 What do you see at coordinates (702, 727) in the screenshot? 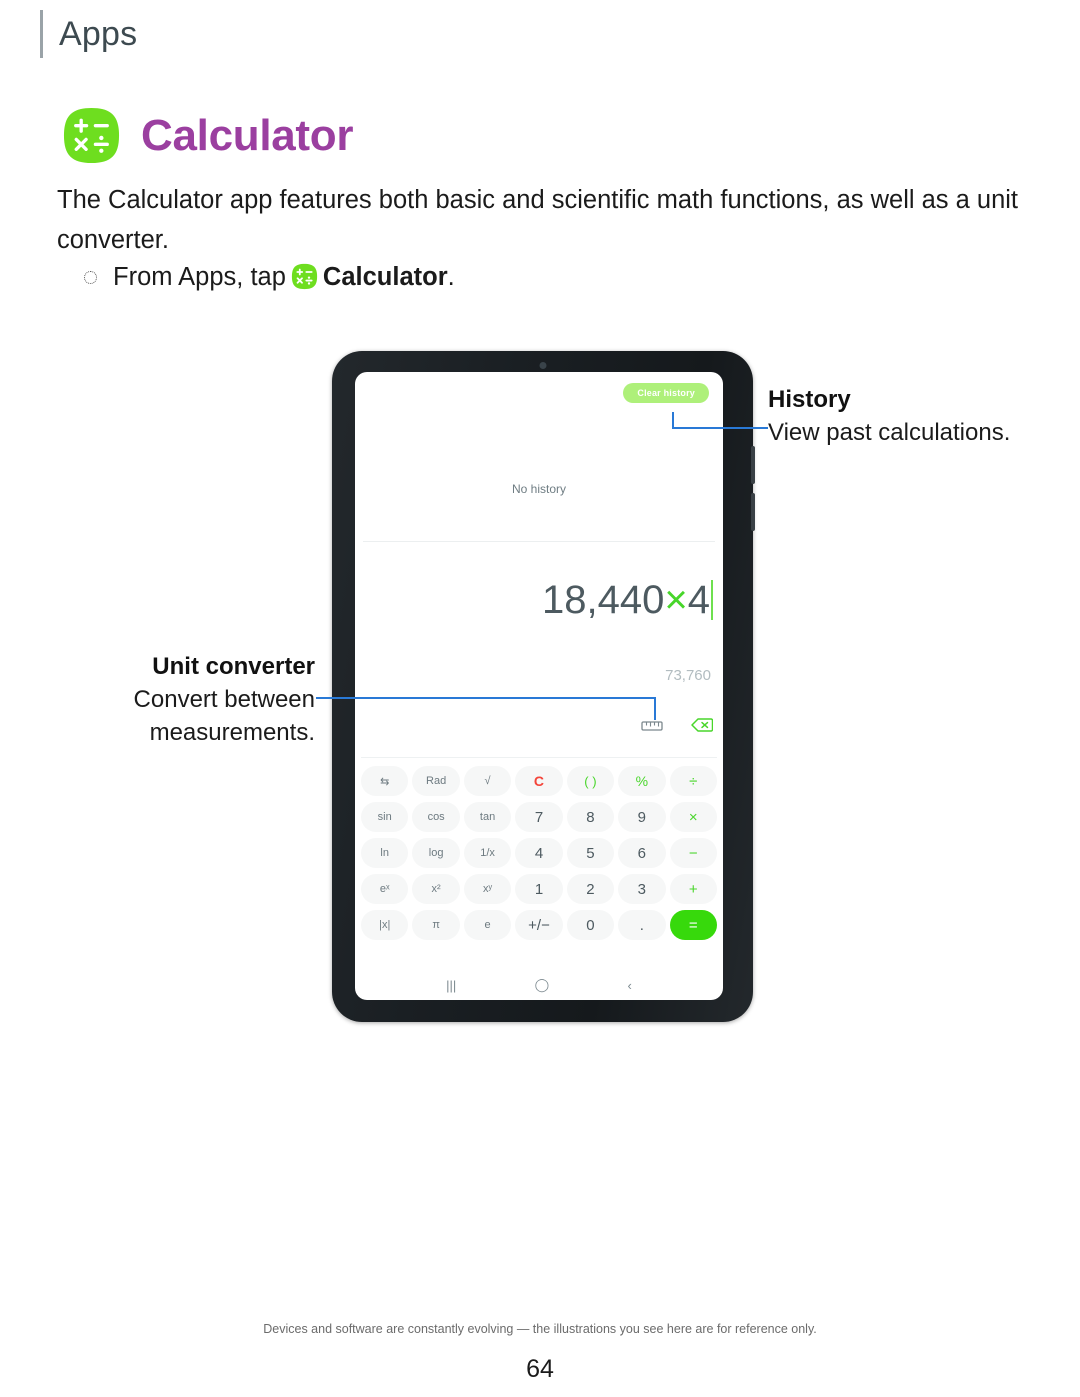
I see `backspace-icon` at bounding box center [702, 727].